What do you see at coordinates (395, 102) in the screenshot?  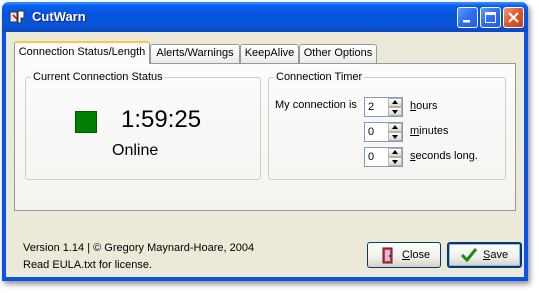 I see `hours-up-arrow-icon` at bounding box center [395, 102].